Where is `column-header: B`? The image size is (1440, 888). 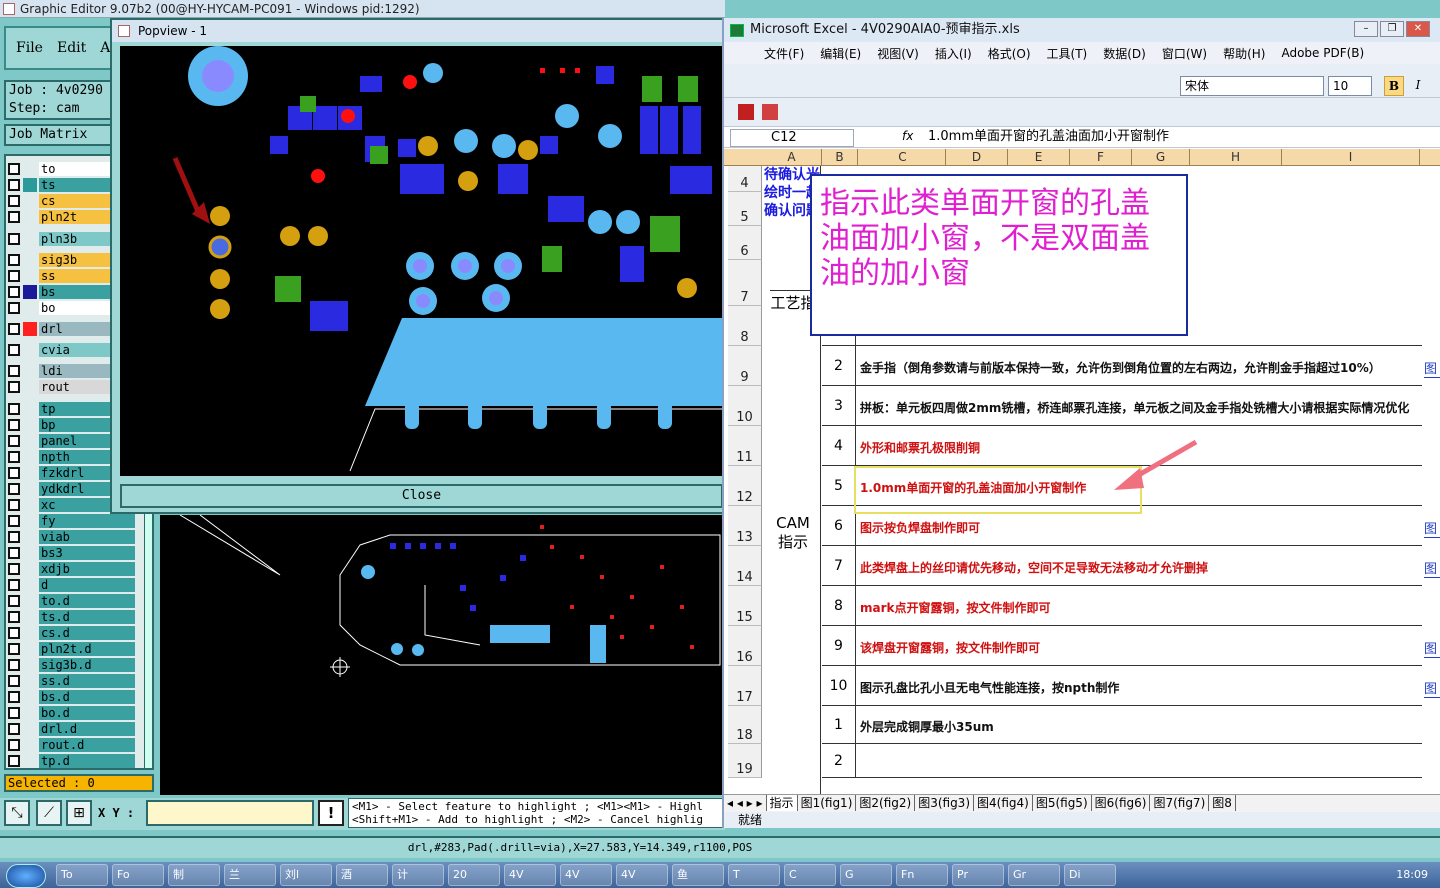
column-header: B is located at coordinates (840, 157).